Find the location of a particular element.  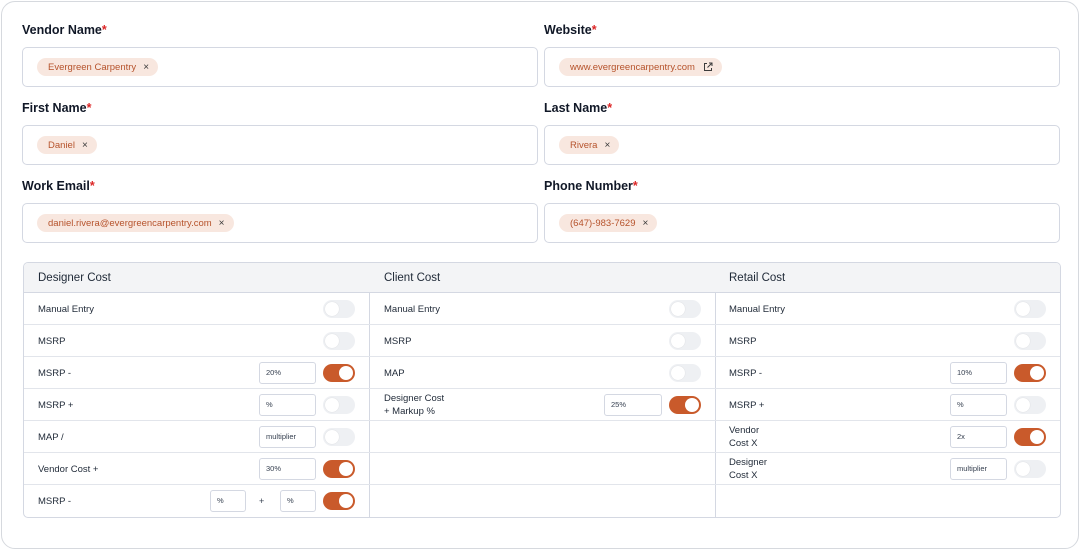

designer-msrp-plus-toggle is located at coordinates (339, 405).